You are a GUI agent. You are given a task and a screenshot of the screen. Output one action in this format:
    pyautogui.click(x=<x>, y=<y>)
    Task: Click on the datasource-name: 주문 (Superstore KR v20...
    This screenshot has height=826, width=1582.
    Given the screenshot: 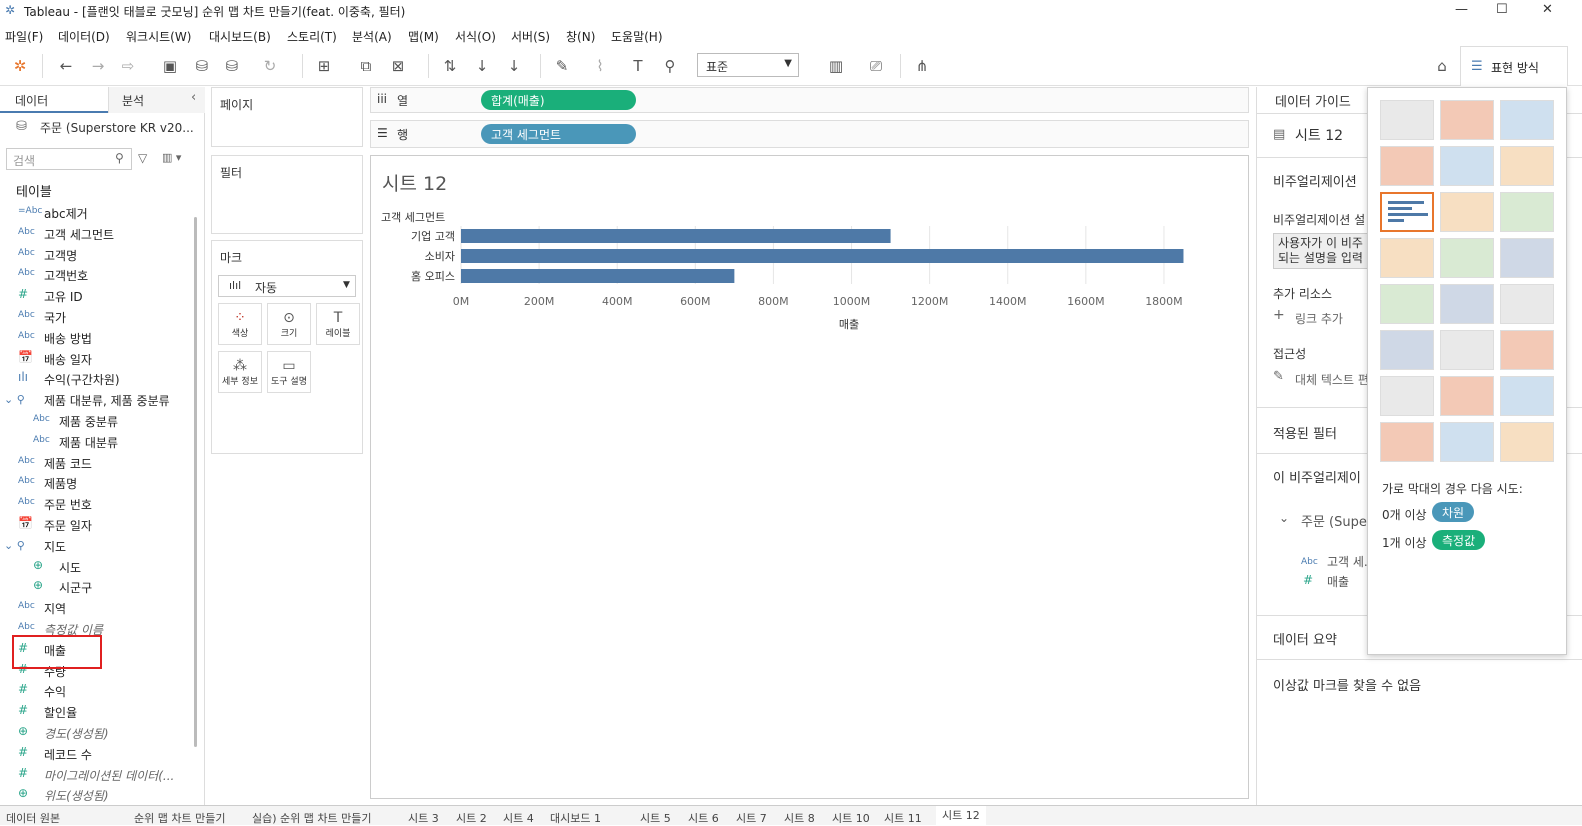 What is the action you would take?
    pyautogui.click(x=117, y=127)
    